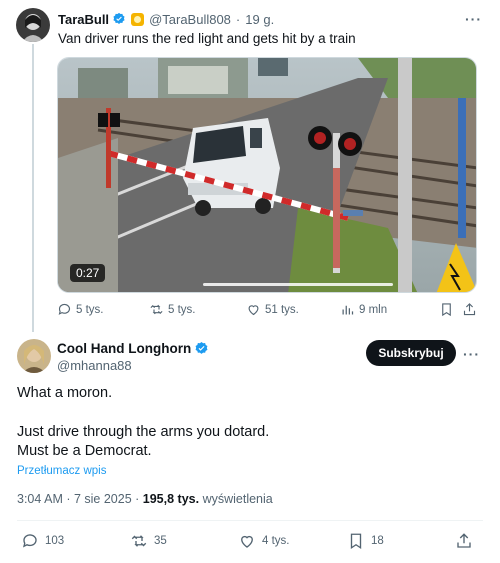 Image resolution: width=500 pixels, height=563 pixels. What do you see at coordinates (365, 541) in the screenshot?
I see `bookmark-button: 18` at bounding box center [365, 541].